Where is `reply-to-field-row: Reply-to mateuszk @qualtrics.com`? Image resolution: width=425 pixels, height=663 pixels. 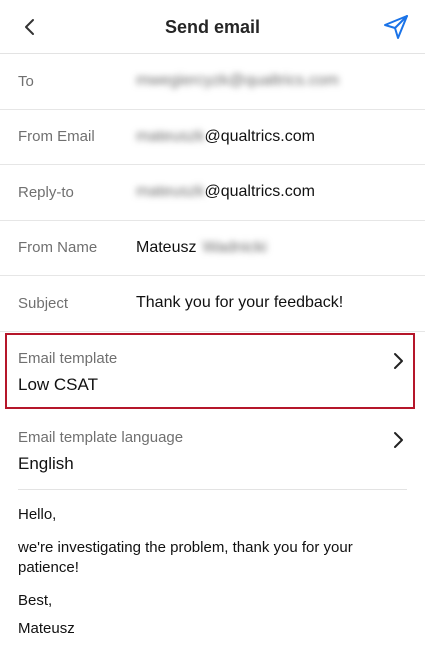
reply-to-field-row: Reply-to mateuszk @qualtrics.com is located at coordinates (212, 193).